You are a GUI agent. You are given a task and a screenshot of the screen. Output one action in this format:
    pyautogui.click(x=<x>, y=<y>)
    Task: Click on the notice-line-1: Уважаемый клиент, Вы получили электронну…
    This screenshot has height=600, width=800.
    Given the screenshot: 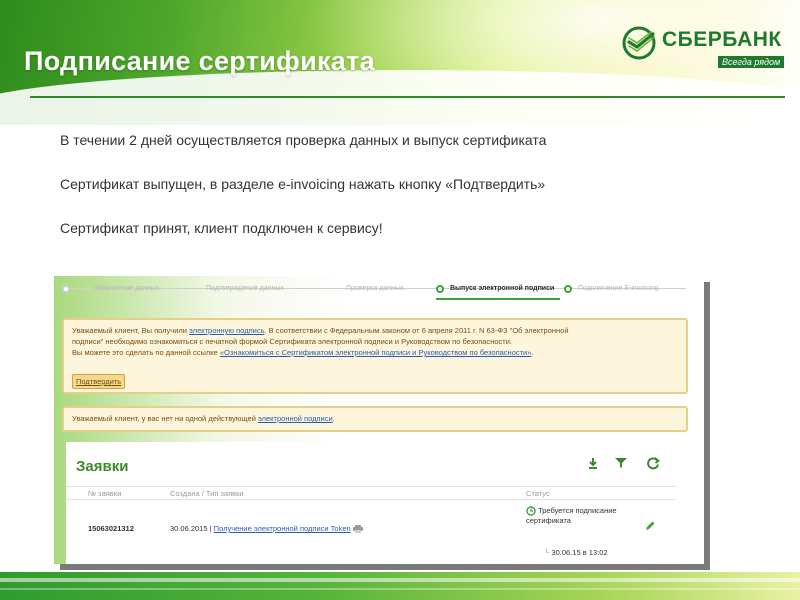 What is the action you would take?
    pyautogui.click(x=320, y=330)
    